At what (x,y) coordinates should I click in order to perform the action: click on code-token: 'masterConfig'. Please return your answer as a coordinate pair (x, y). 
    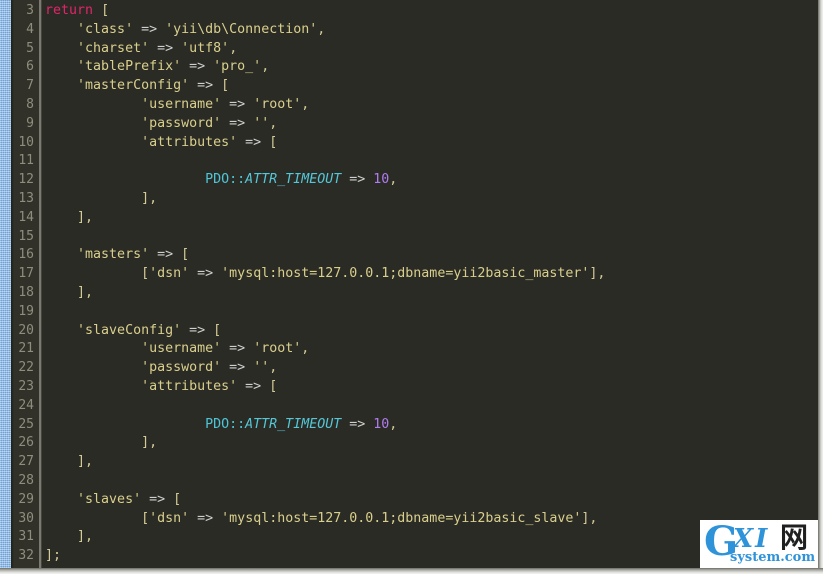
    Looking at the image, I should click on (133, 86).